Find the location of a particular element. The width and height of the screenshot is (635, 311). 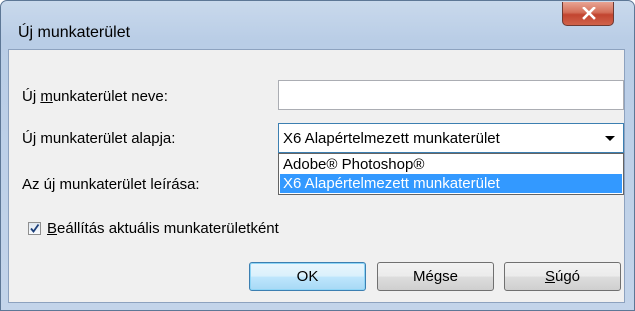

set-current-label: Beállítás aktuális munkaterületként is located at coordinates (163, 228).